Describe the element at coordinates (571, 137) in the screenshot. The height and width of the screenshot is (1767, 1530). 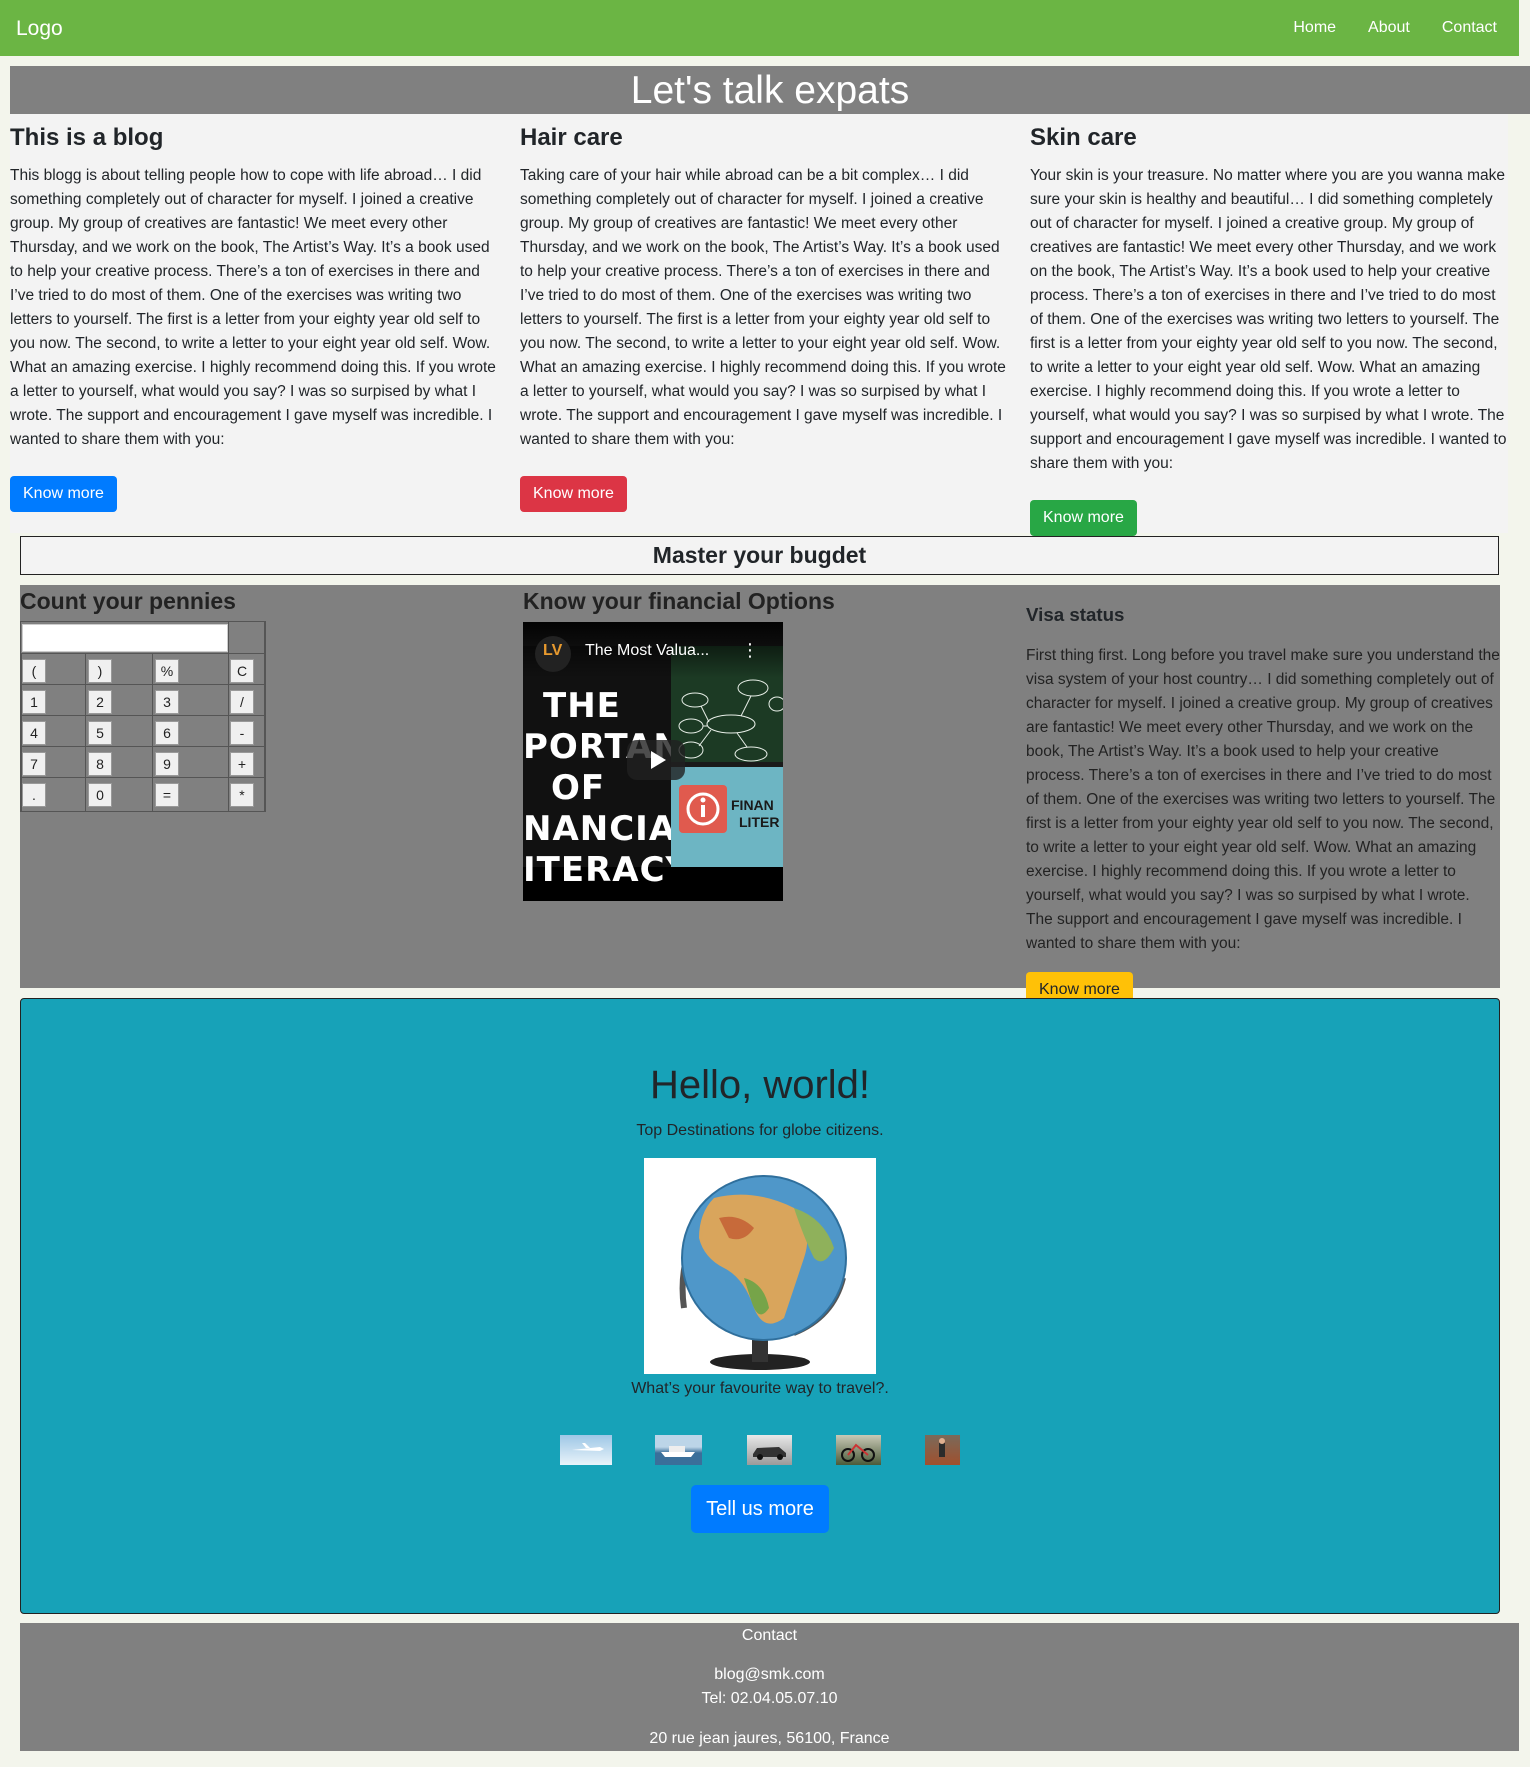
I see `blog-card-title: Hair care` at that location.